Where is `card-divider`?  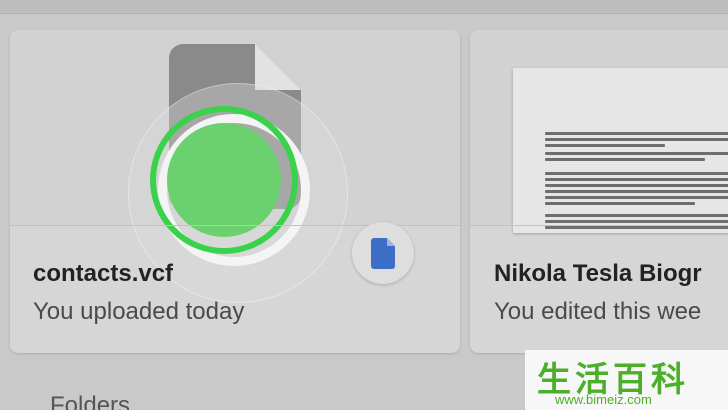
card-divider is located at coordinates (599, 225).